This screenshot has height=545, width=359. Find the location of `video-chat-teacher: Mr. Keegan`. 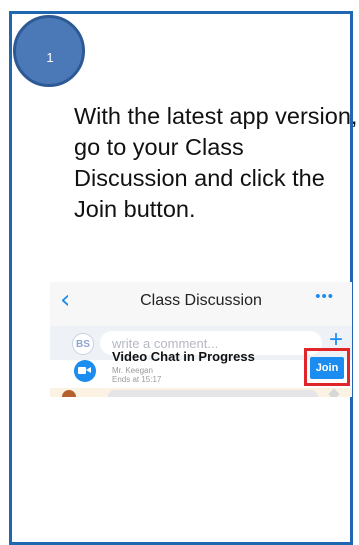

video-chat-teacher: Mr. Keegan is located at coordinates (132, 370).